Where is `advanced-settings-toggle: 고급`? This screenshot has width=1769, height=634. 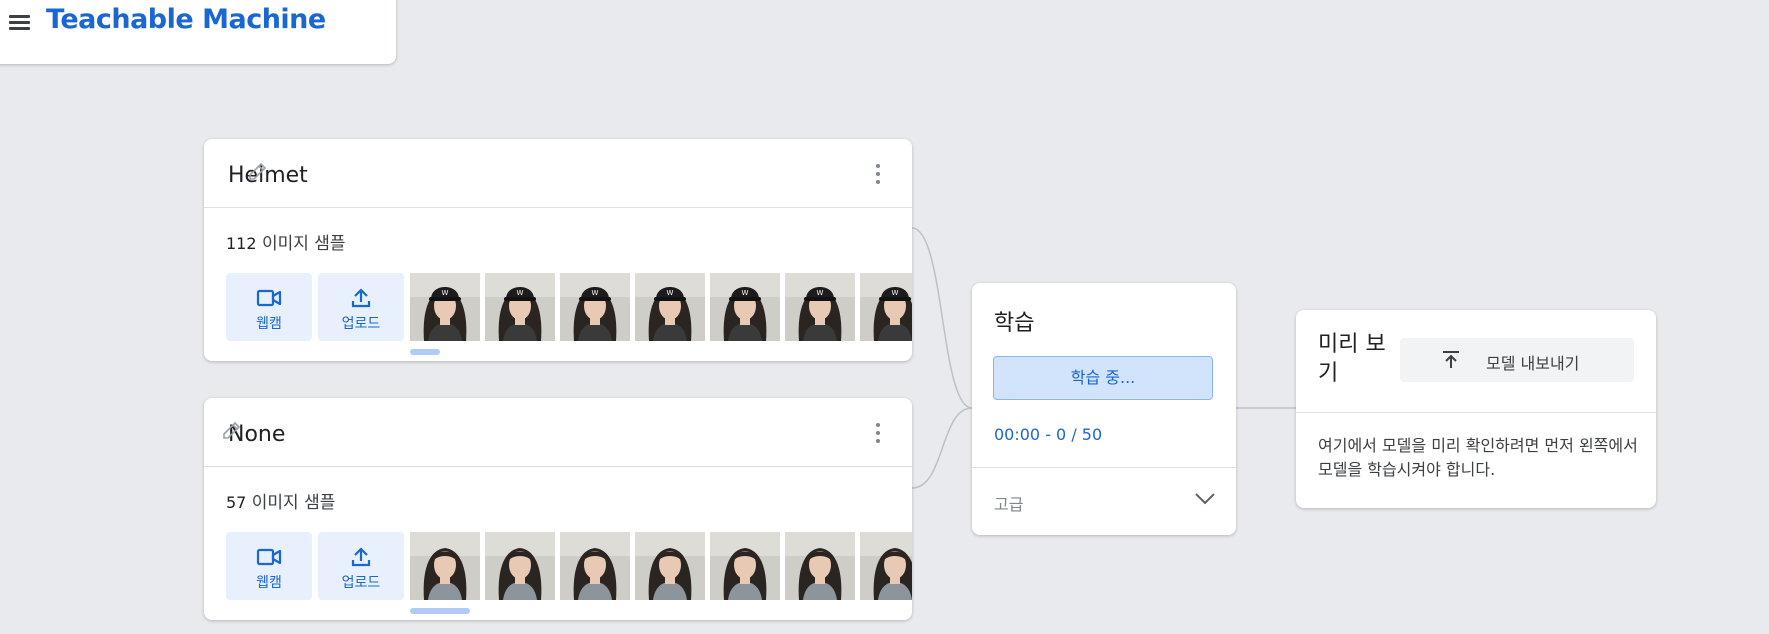
advanced-settings-toggle: 고급 is located at coordinates (1104, 501).